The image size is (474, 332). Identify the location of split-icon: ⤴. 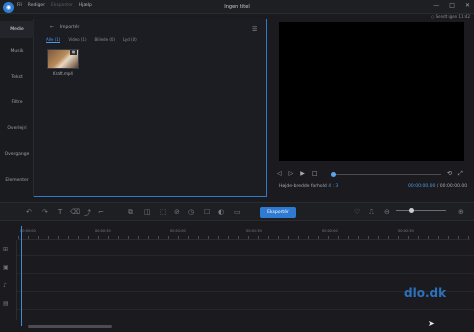
(87, 213).